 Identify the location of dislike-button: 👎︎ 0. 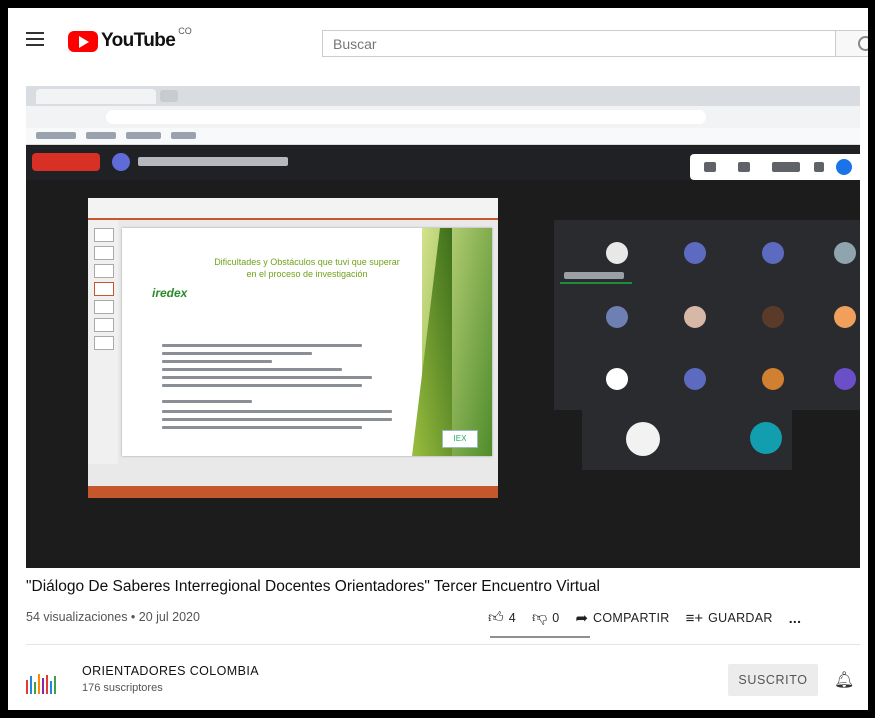
(546, 618).